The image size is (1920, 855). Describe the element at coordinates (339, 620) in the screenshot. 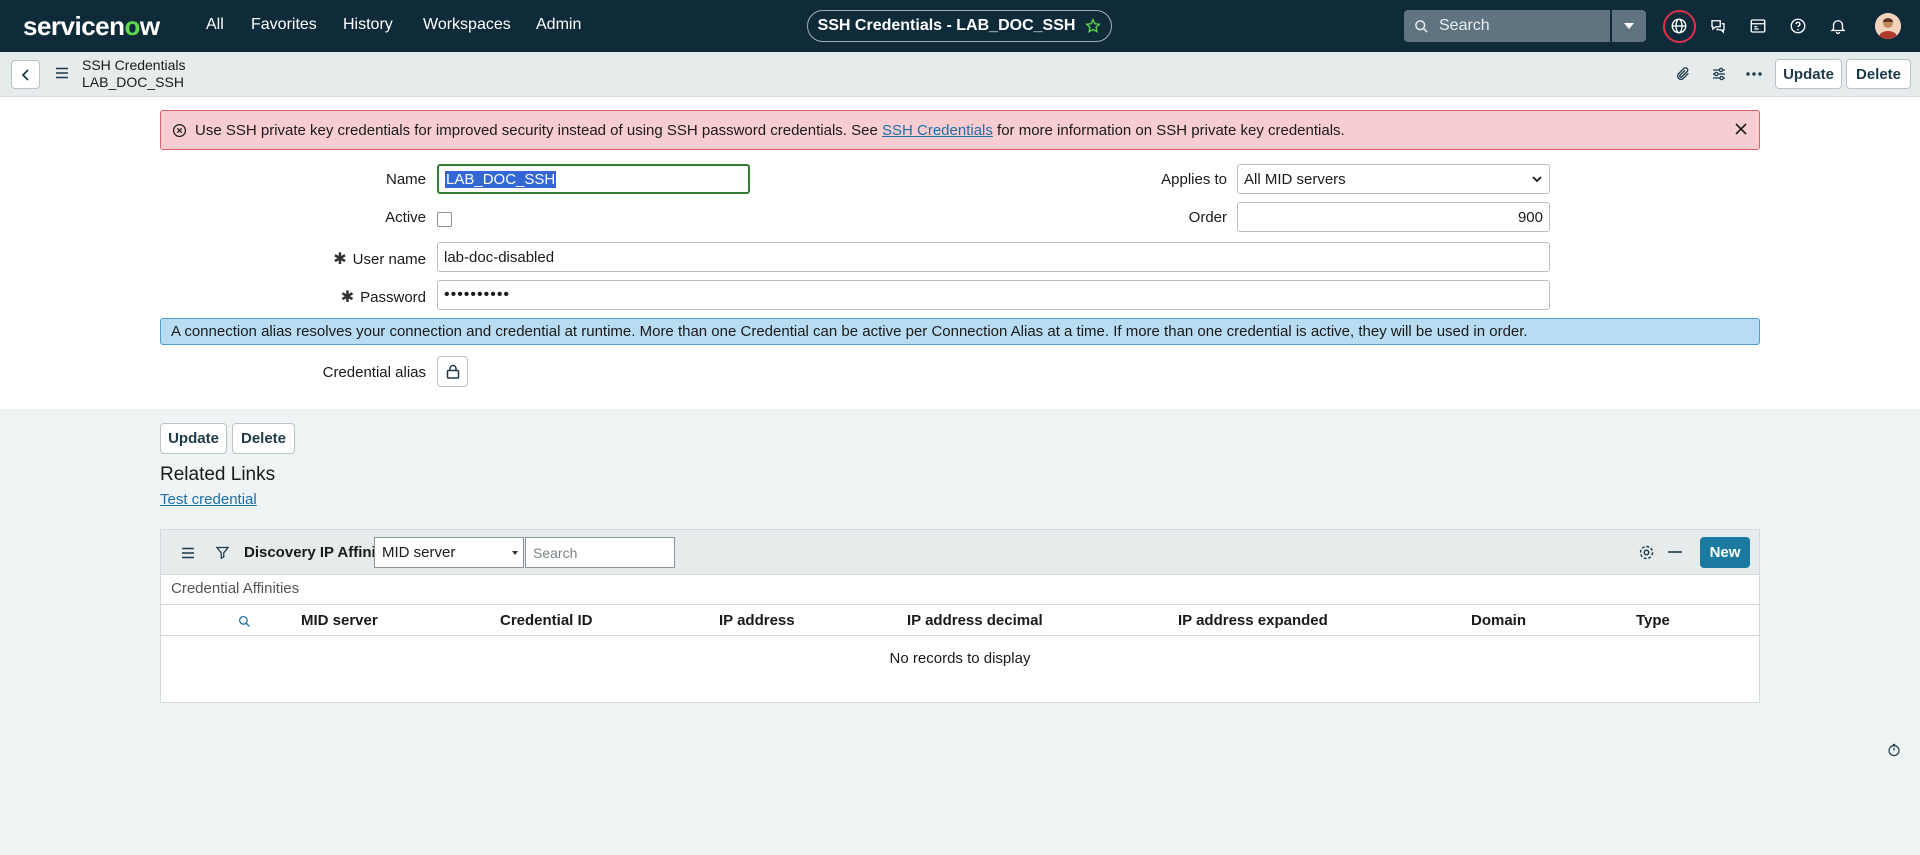

I see `column-header-mid-server: MID server` at that location.